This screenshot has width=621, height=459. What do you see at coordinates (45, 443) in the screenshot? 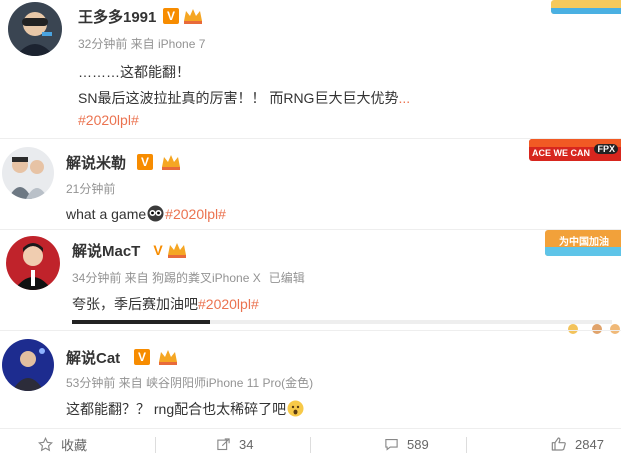
I see `star-icon` at bounding box center [45, 443].